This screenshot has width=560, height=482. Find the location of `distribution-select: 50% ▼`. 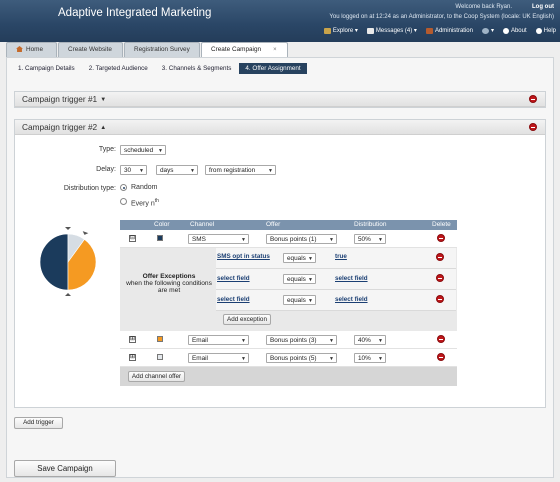

distribution-select: 50% ▼ is located at coordinates (370, 239).